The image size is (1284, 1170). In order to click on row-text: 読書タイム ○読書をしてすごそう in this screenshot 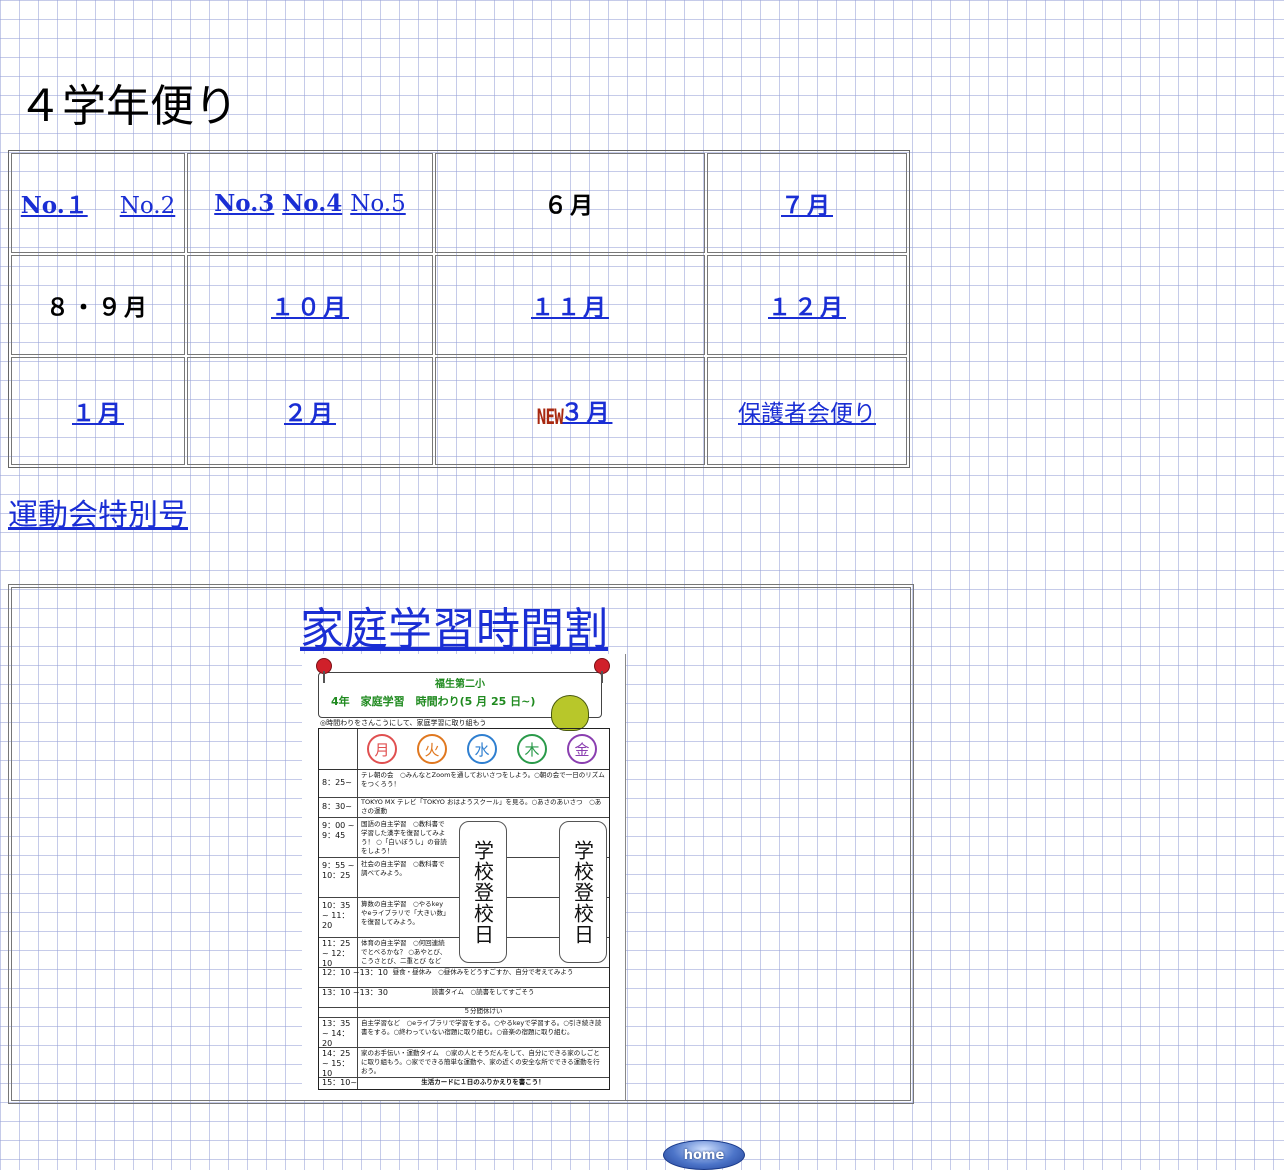, I will do `click(483, 992)`.